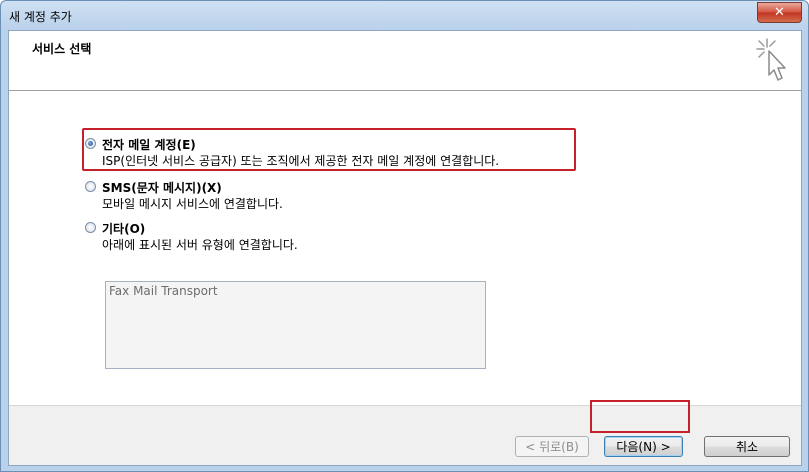  I want to click on click-cursor-icon, so click(771, 59).